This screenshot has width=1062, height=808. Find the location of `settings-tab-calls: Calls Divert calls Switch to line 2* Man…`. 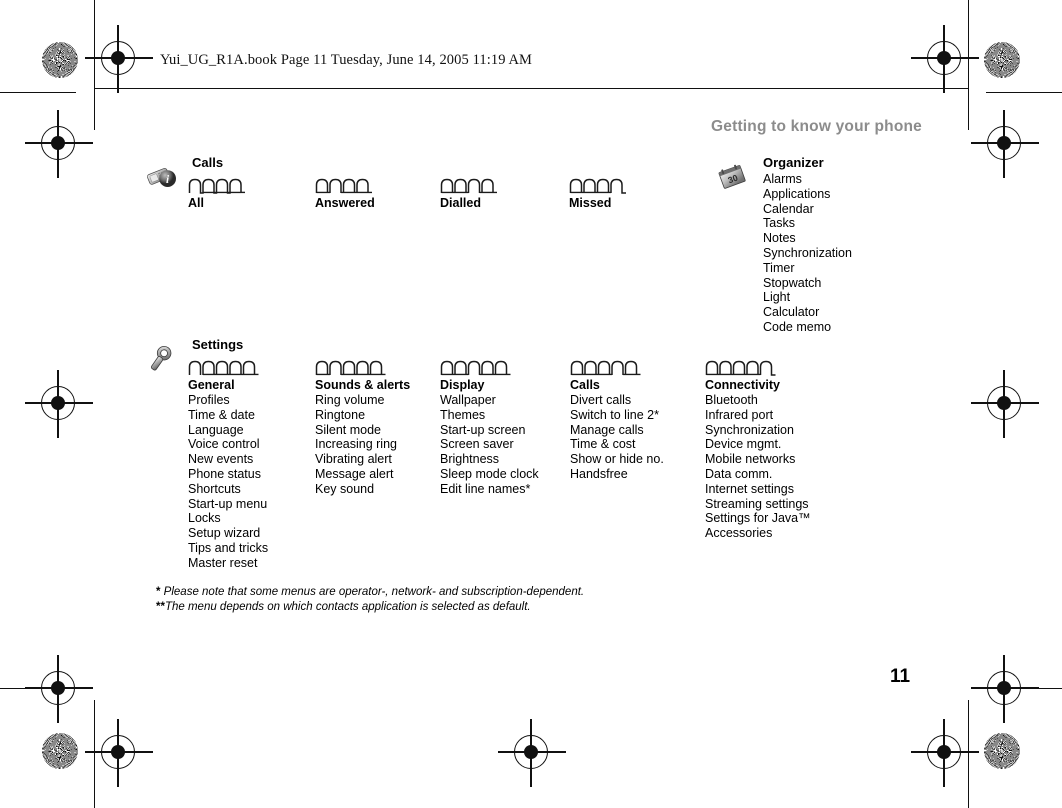

settings-tab-calls: Calls Divert calls Switch to line 2* Man… is located at coordinates (617, 420).